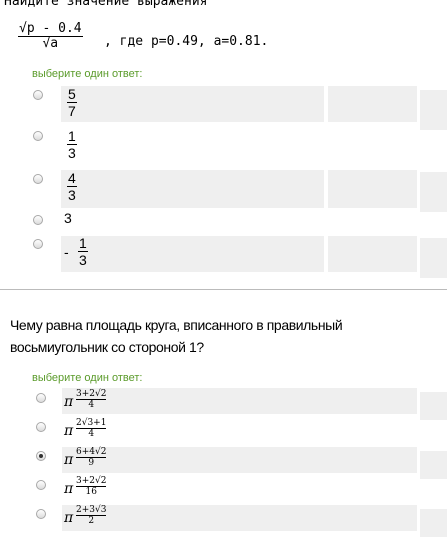 The image size is (447, 543). I want to click on fraction-numerator: 4, so click(72, 178).